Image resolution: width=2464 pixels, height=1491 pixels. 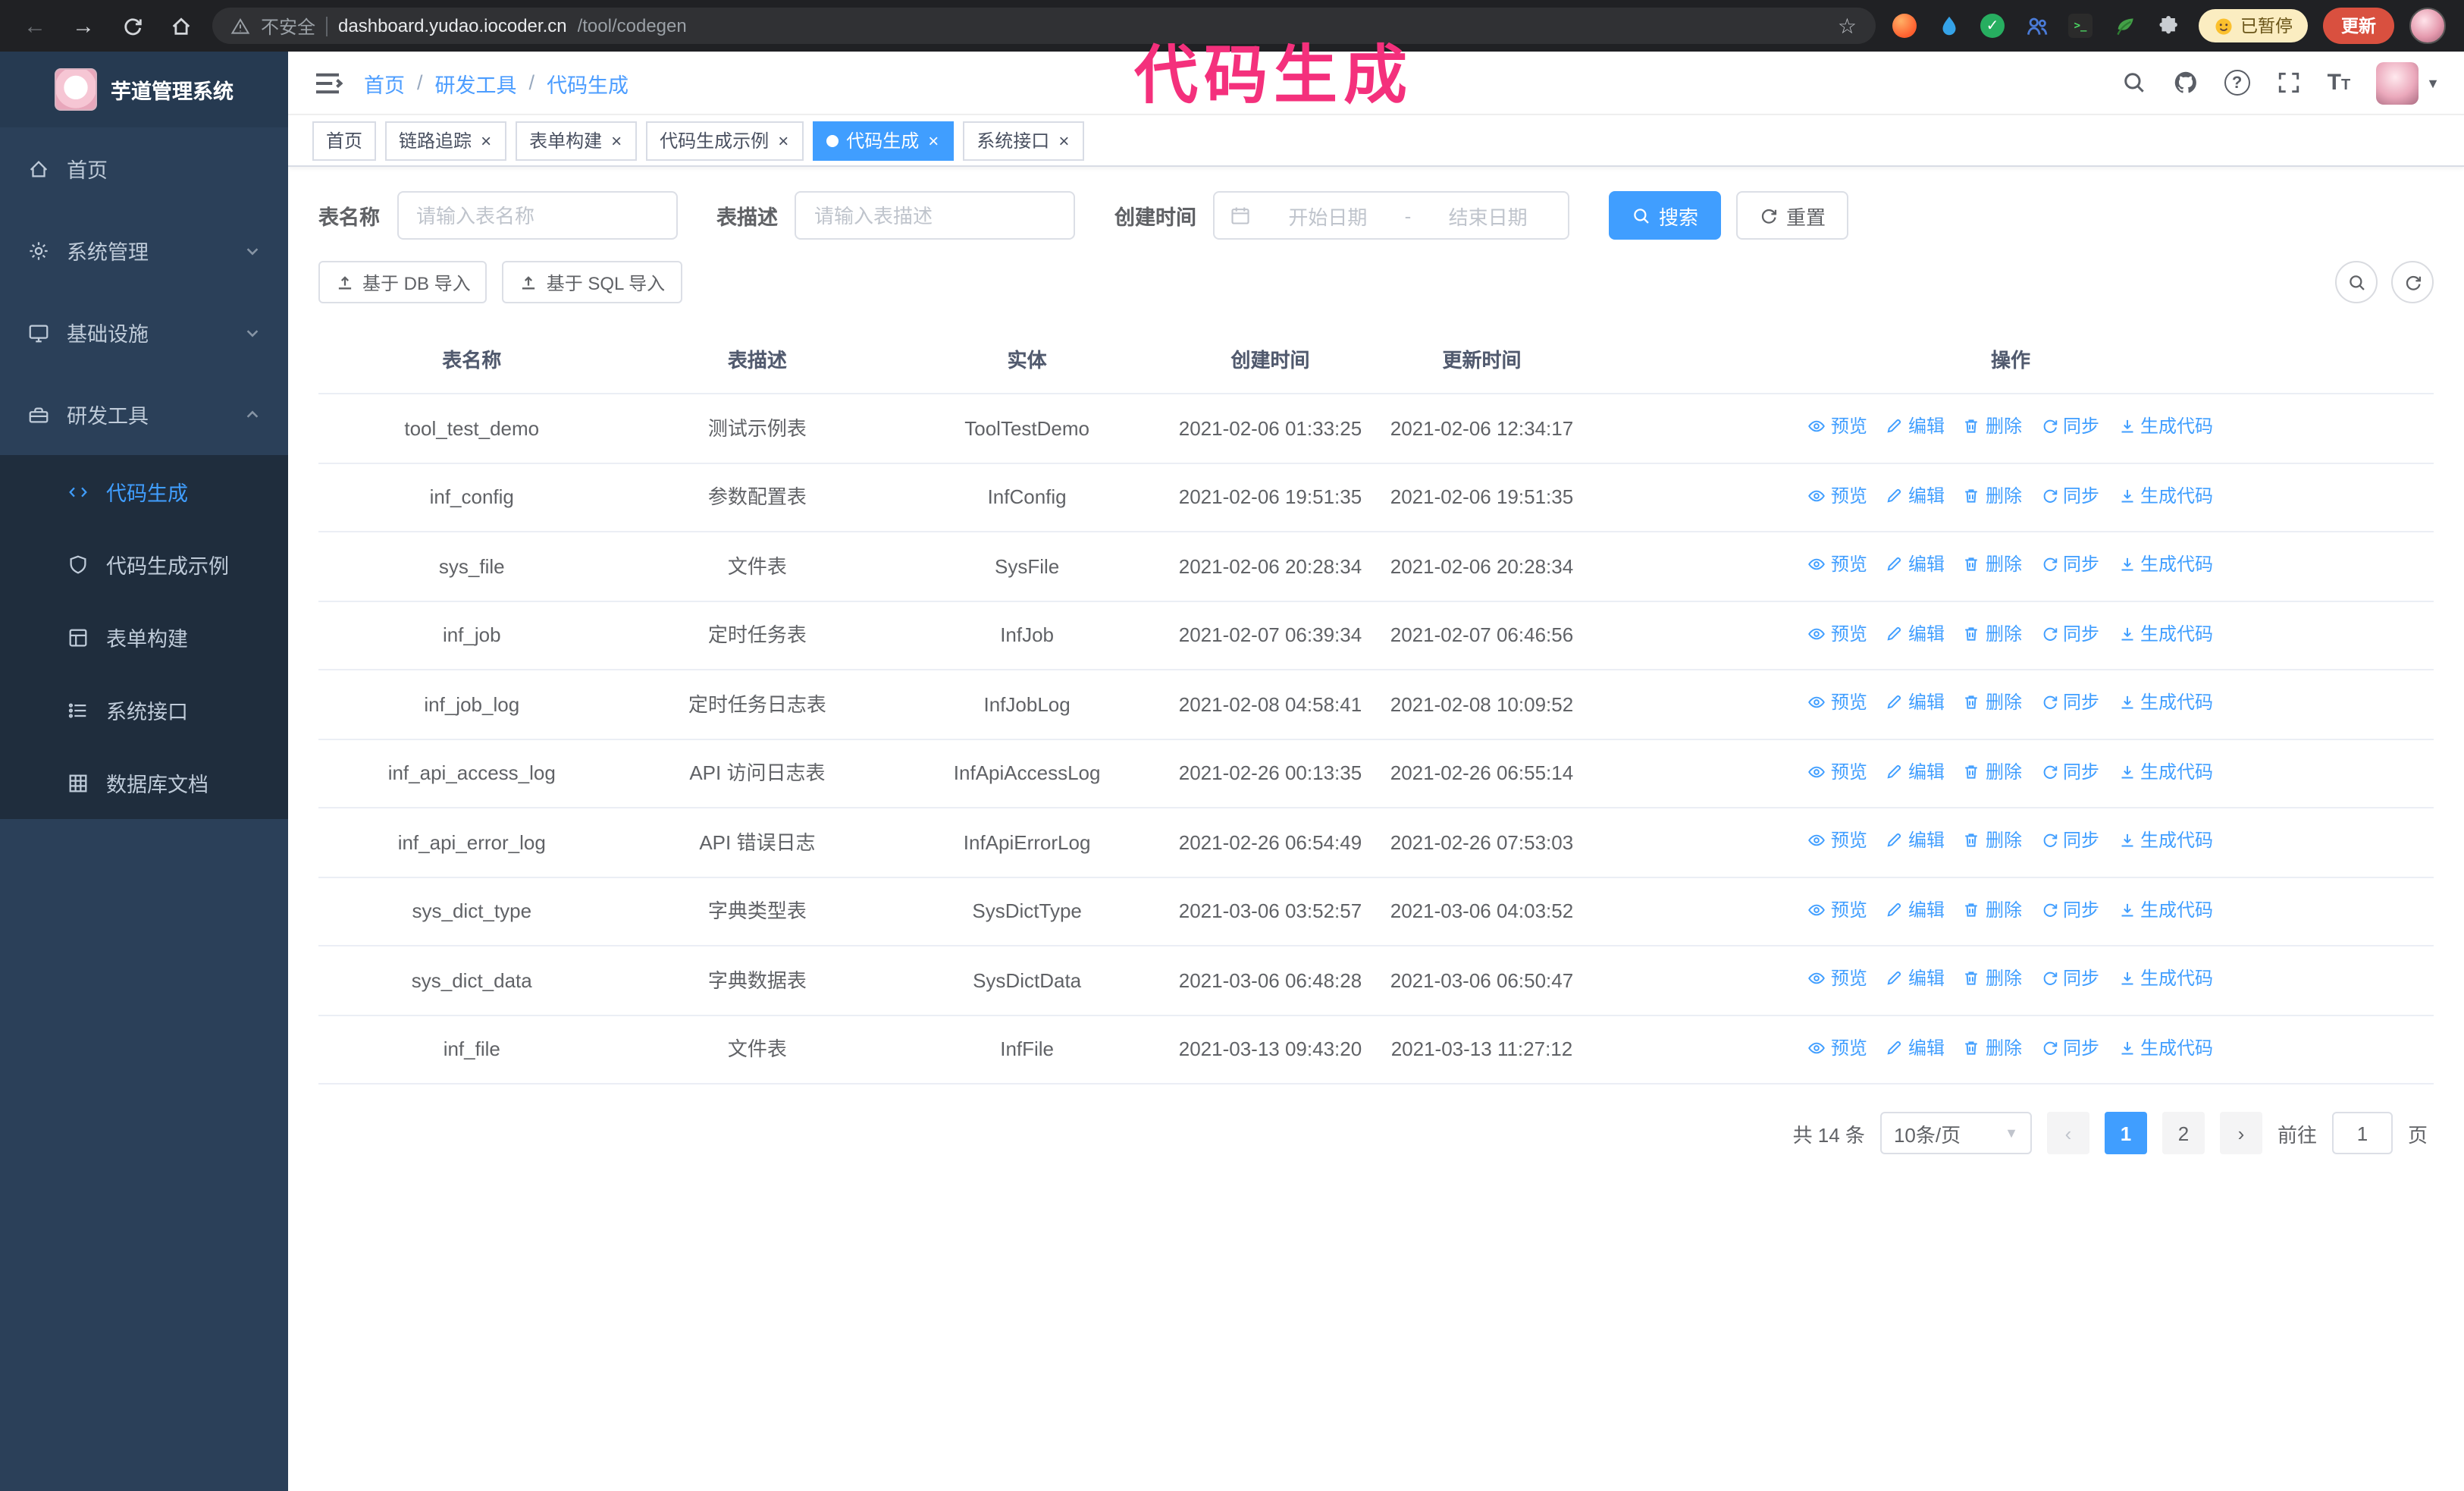 I want to click on page-button-1: 1, so click(x=2126, y=1133).